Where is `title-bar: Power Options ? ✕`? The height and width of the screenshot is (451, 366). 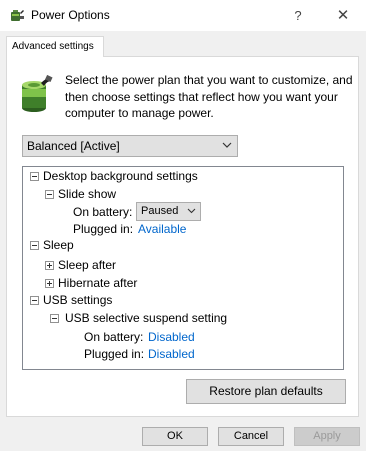 title-bar: Power Options ? ✕ is located at coordinates (183, 15).